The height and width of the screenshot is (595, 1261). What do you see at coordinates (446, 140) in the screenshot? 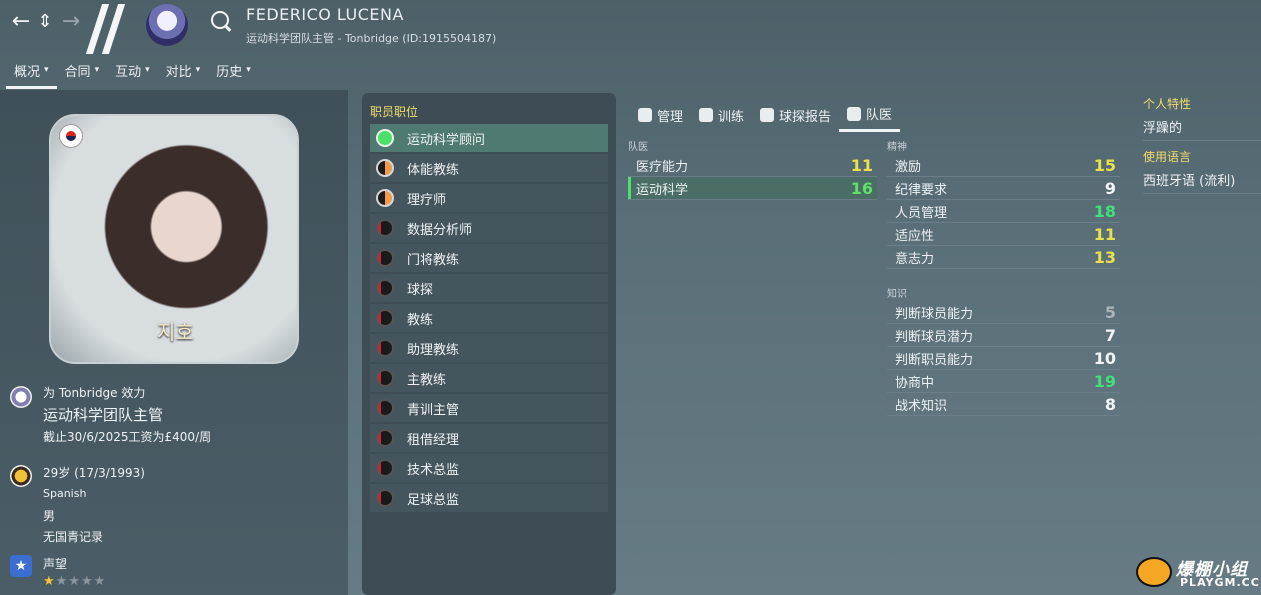
I see `role-label: 运动科学顾问` at bounding box center [446, 140].